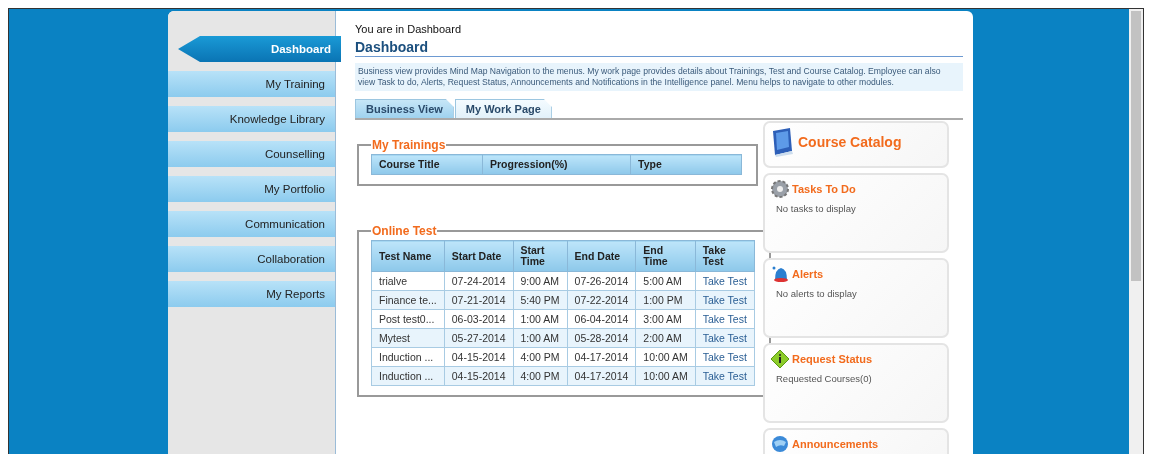 This screenshot has height=454, width=1152. What do you see at coordinates (251, 294) in the screenshot?
I see `sidebar-item: My Reports` at bounding box center [251, 294].